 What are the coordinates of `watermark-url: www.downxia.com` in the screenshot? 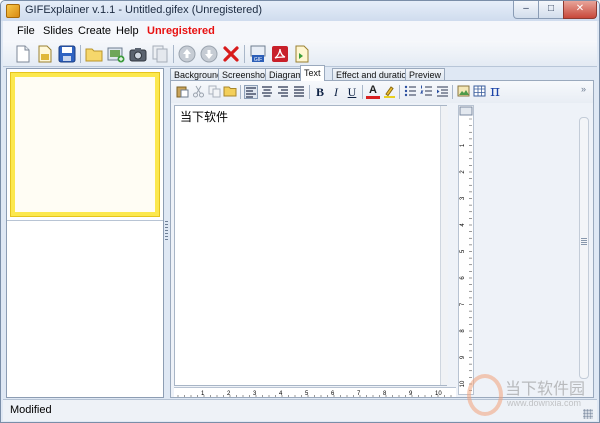 It's located at (544, 403).